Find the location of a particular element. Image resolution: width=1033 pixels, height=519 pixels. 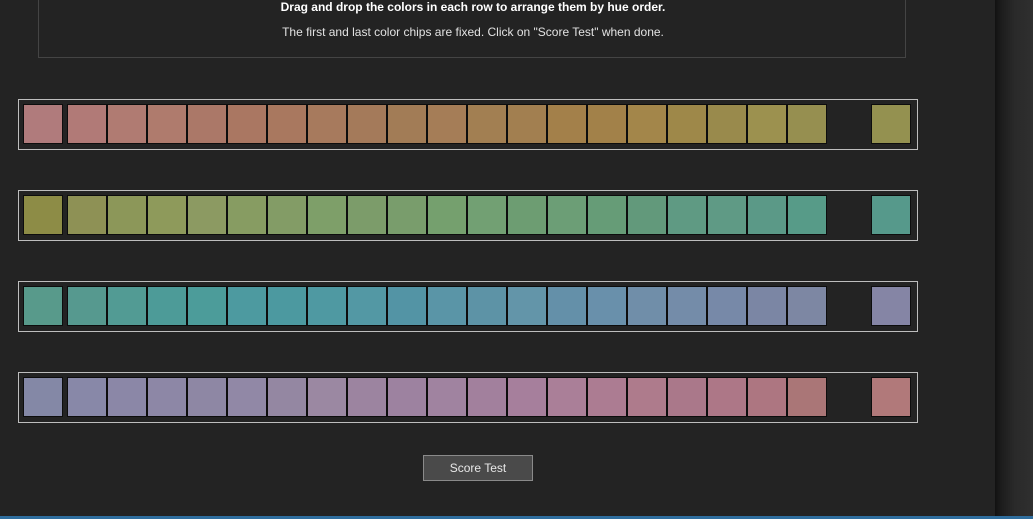

score-test-button: Score Test is located at coordinates (478, 468).